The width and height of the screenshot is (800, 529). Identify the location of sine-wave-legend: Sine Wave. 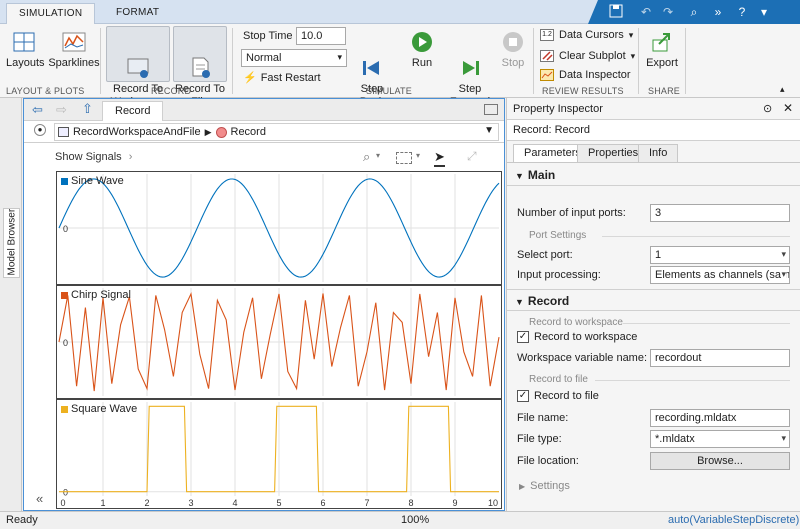
(92, 181).